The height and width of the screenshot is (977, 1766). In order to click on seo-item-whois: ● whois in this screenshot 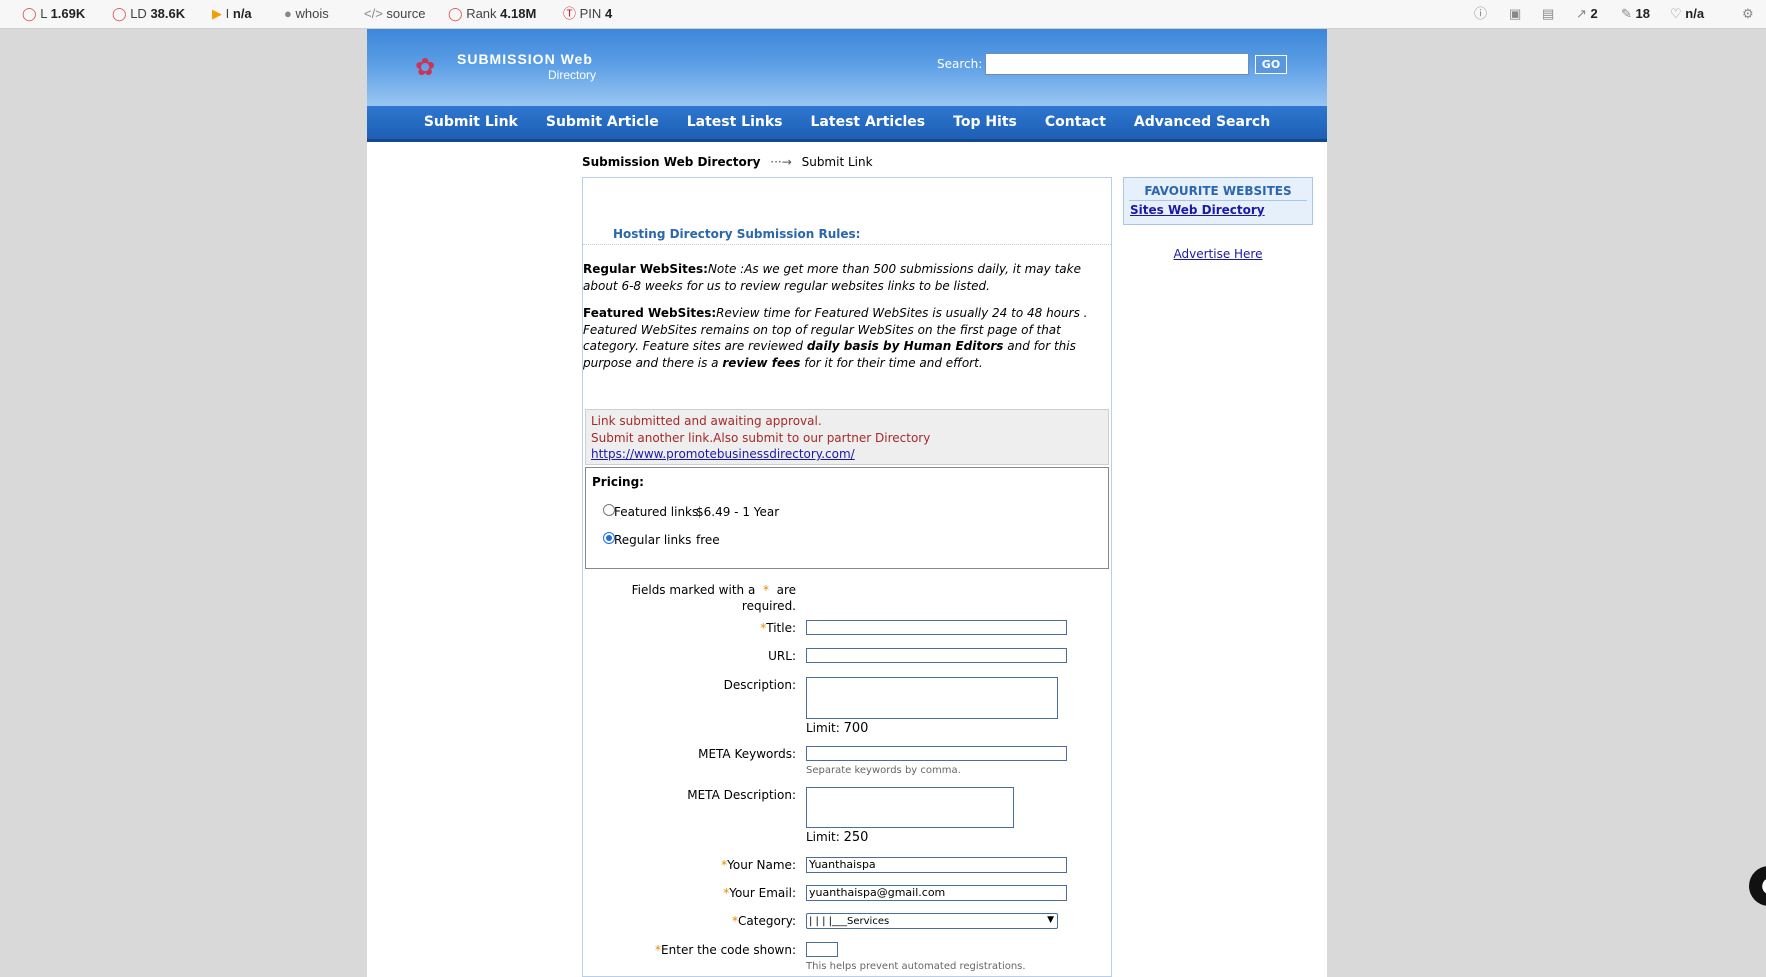, I will do `click(306, 14)`.